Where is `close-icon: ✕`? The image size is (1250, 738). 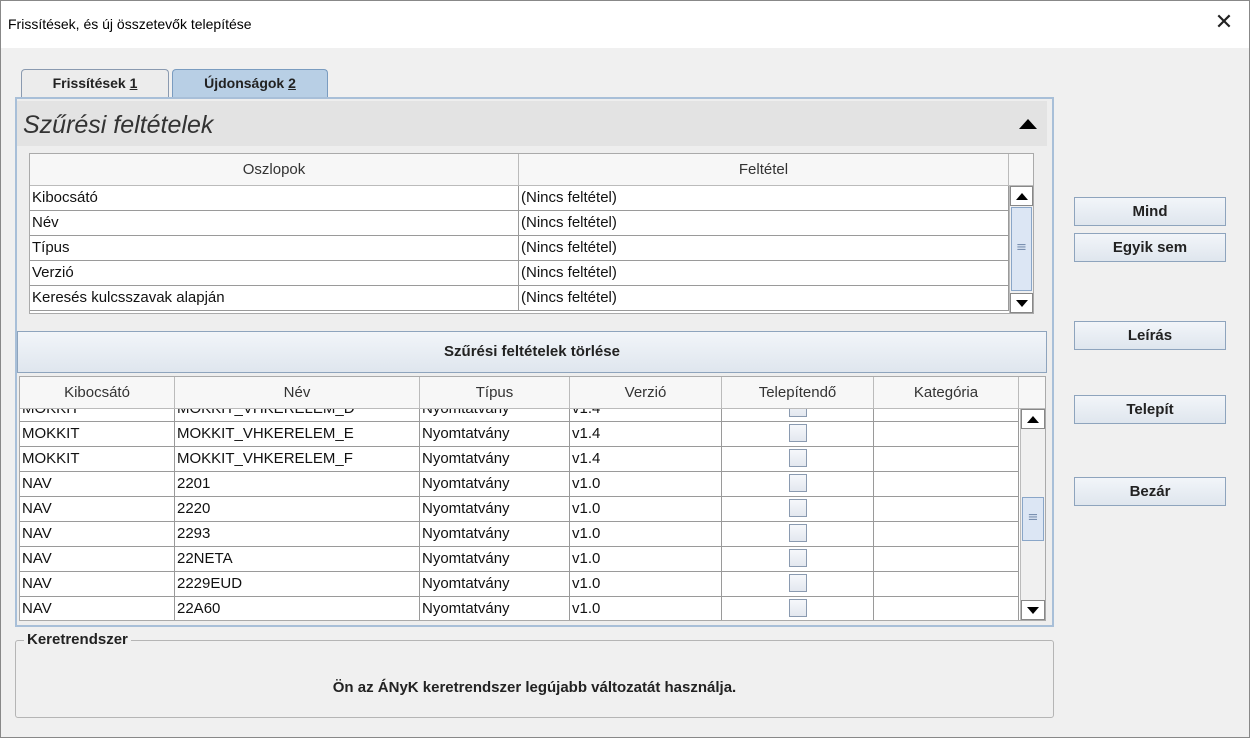 close-icon: ✕ is located at coordinates (1224, 24).